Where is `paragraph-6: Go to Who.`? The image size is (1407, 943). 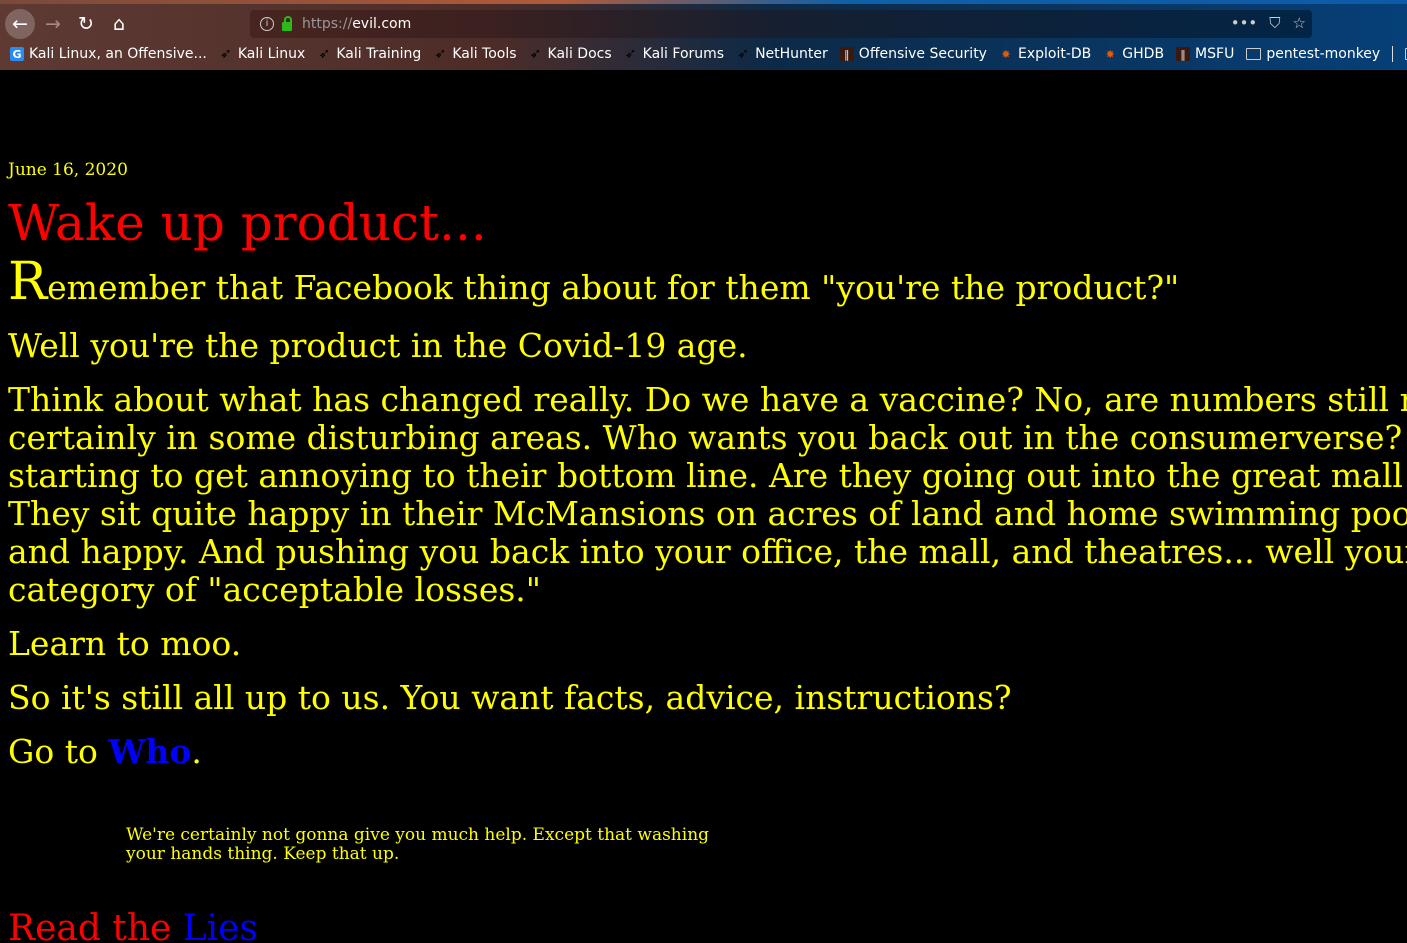
paragraph-6: Go to Who. is located at coordinates (105, 751).